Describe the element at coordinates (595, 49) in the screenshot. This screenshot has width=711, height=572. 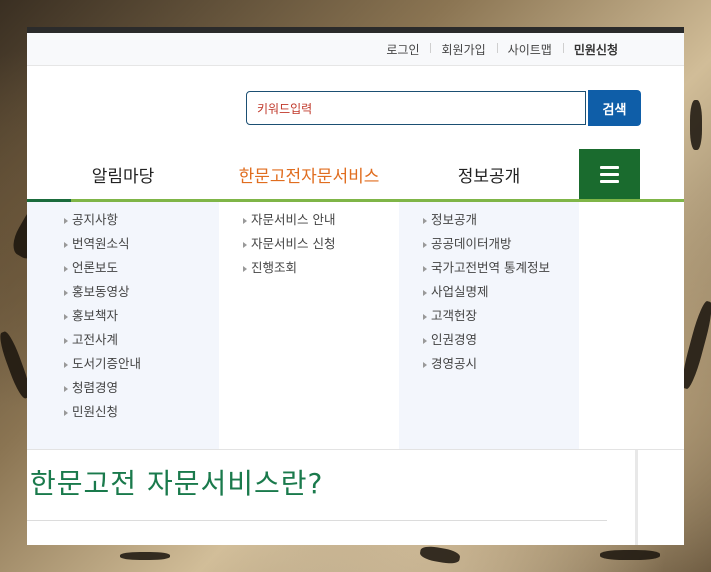
I see `civil-request-link: 민원신청` at that location.